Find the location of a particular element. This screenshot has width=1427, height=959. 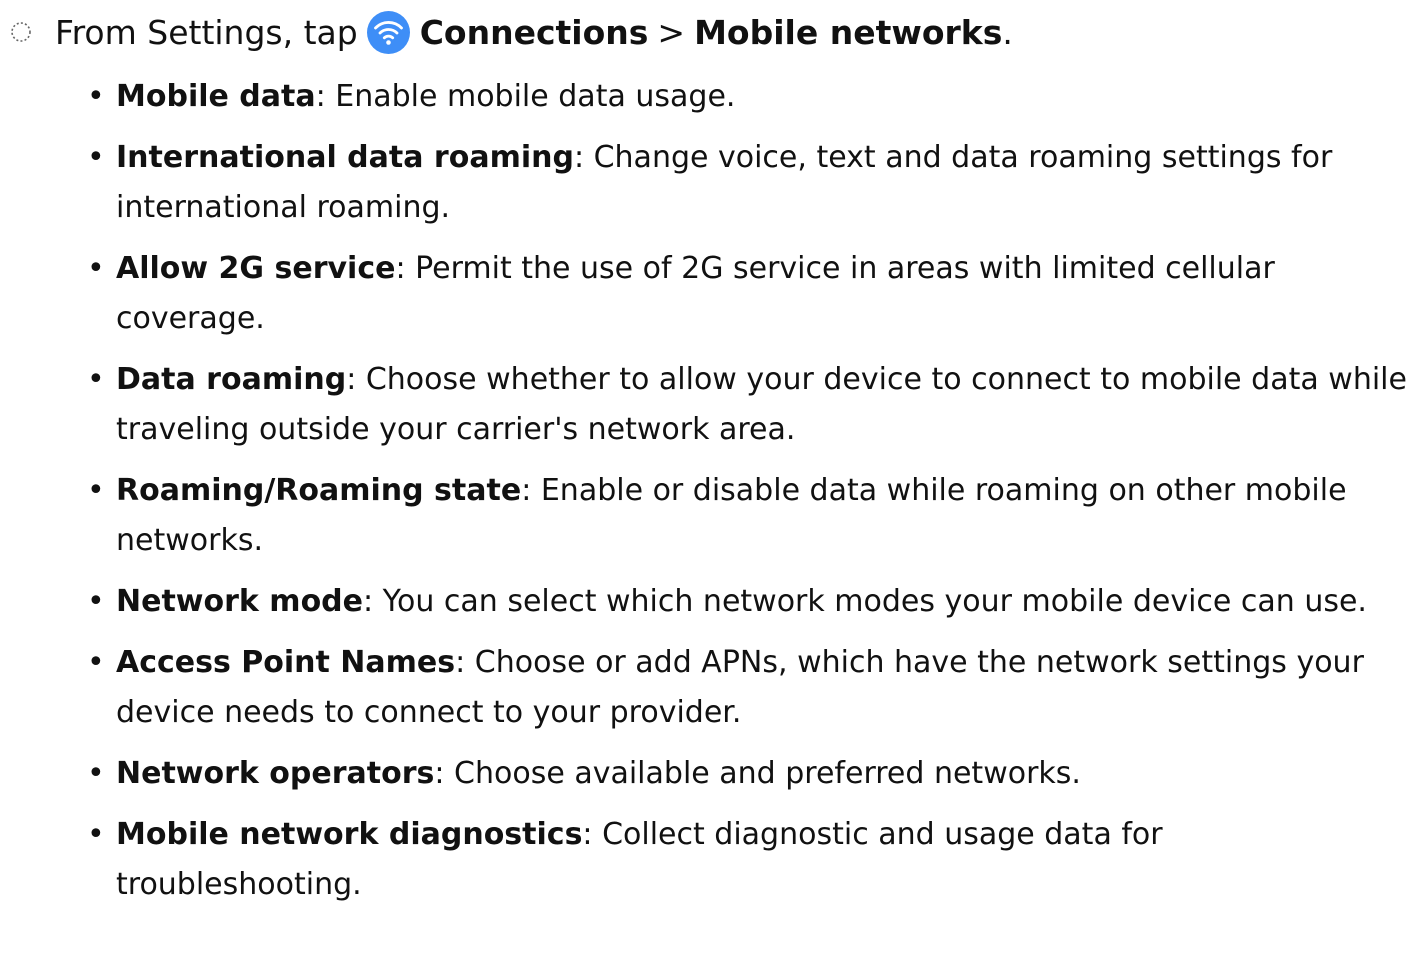

dotted-circle-icon is located at coordinates (21, 32).